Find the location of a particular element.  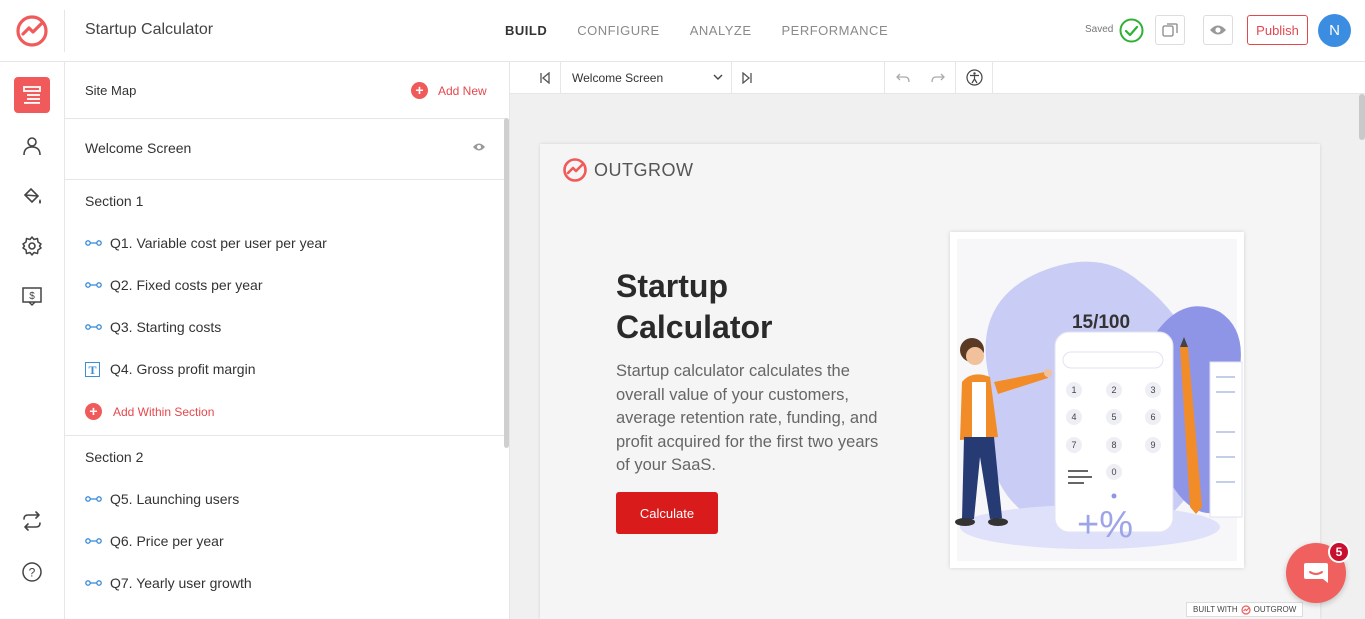

title-line-1: Startup is located at coordinates (672, 286).